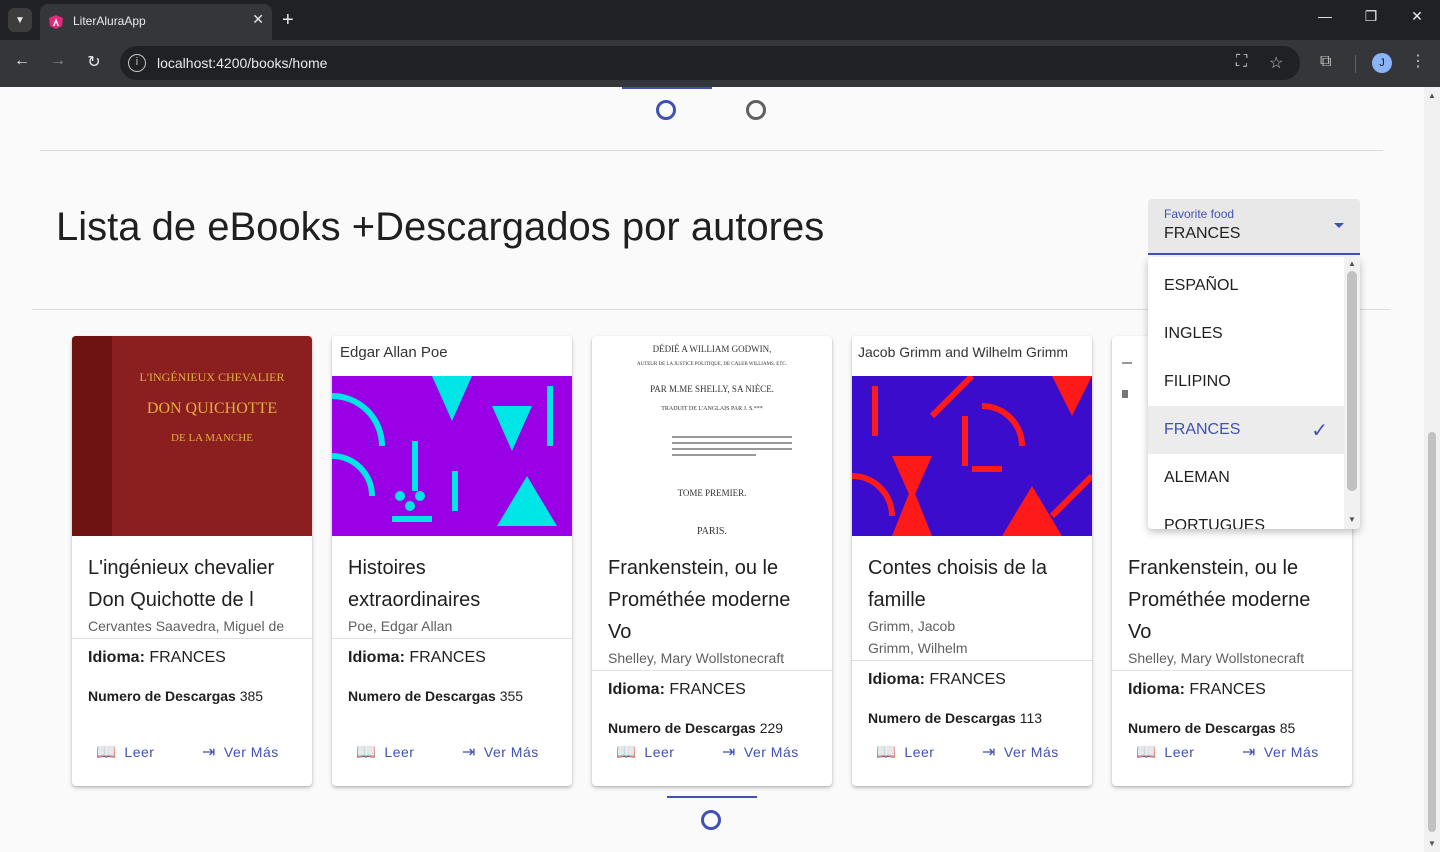 The width and height of the screenshot is (1440, 852). Describe the element at coordinates (712, 389) in the screenshot. I see `cover-text-line: PAR M.ME SHELLY, SA NIÈCE.` at that location.